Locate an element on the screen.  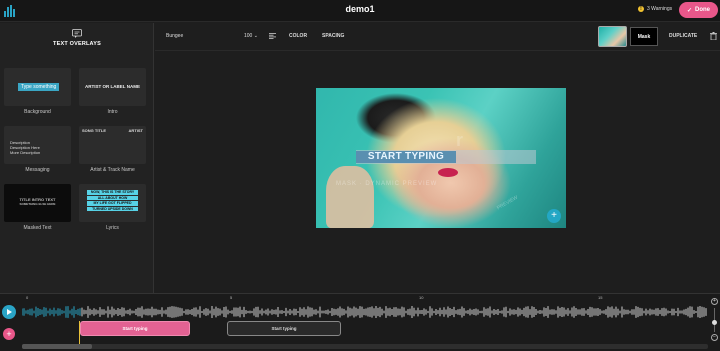
done-label: Done is located at coordinates (703, 10).